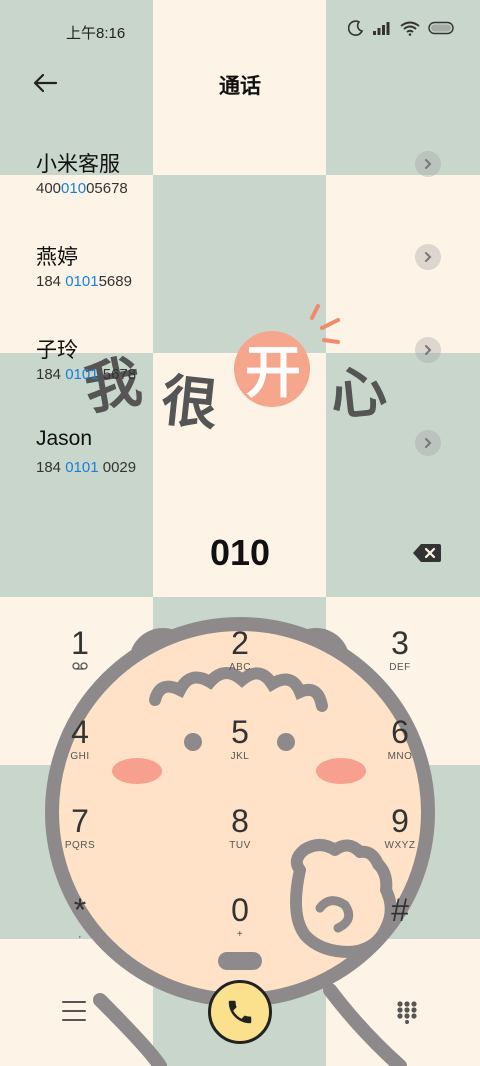 This screenshot has width=480, height=1066. What do you see at coordinates (74, 1011) in the screenshot?
I see `menu-button` at bounding box center [74, 1011].